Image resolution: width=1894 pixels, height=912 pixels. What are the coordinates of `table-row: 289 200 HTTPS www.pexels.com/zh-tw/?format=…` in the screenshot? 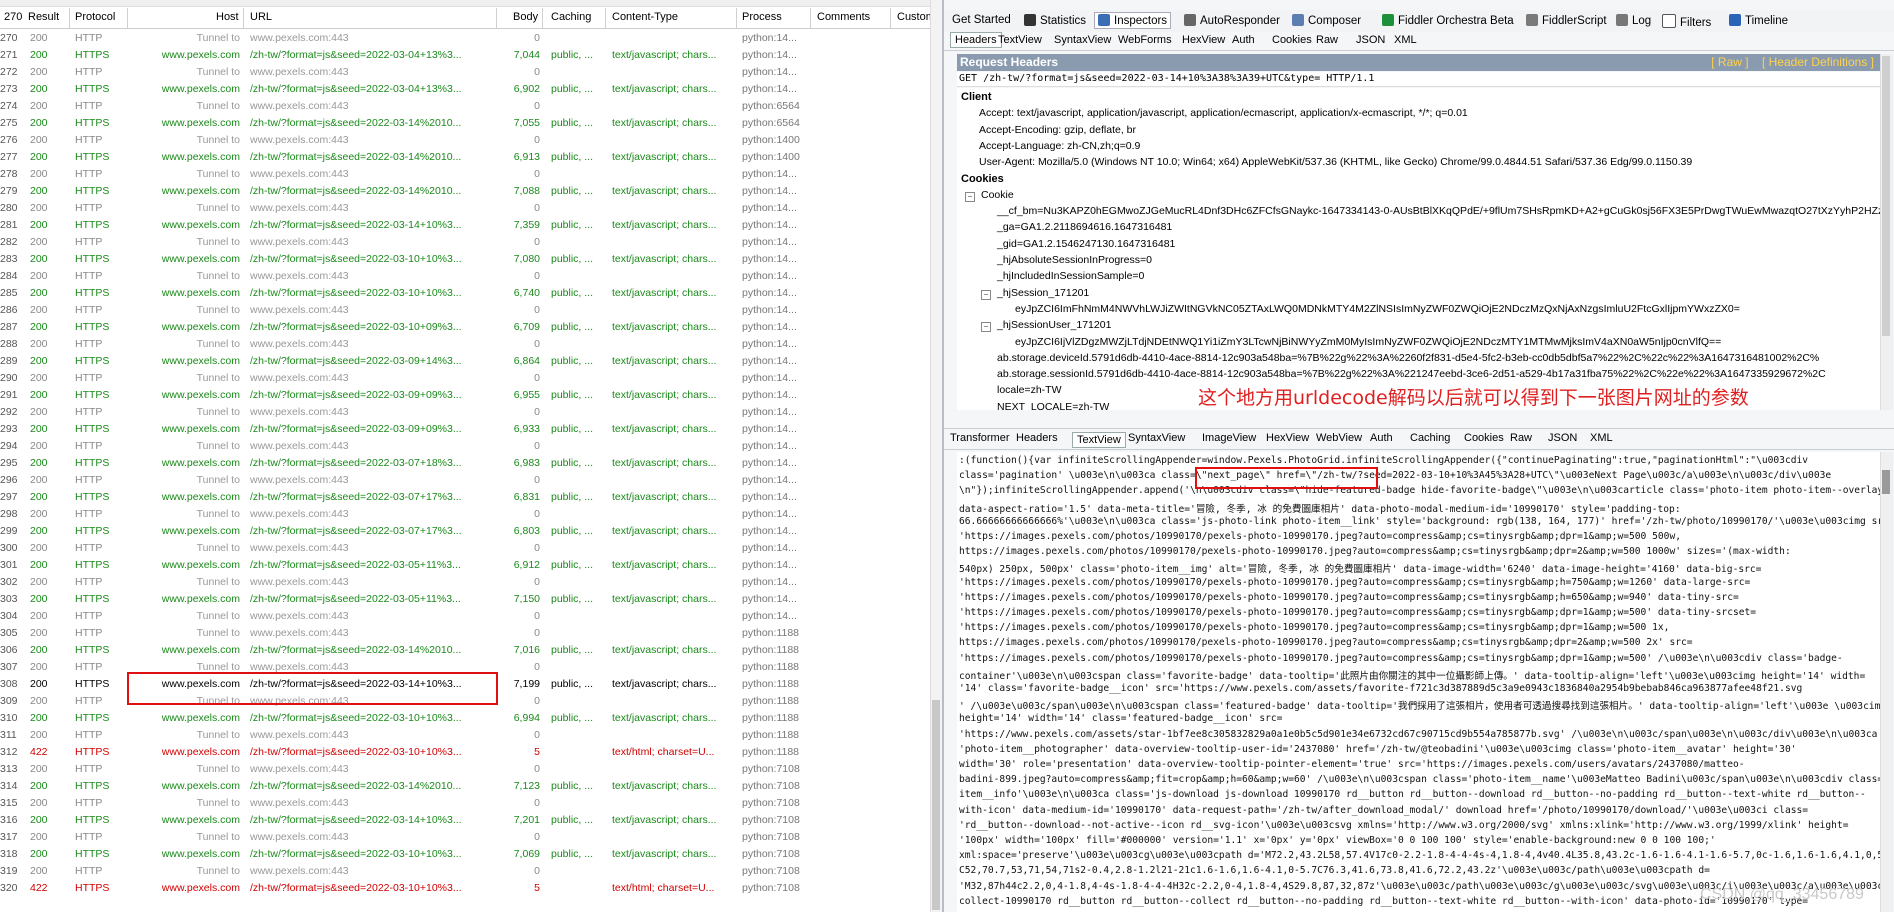 It's located at (465, 361).